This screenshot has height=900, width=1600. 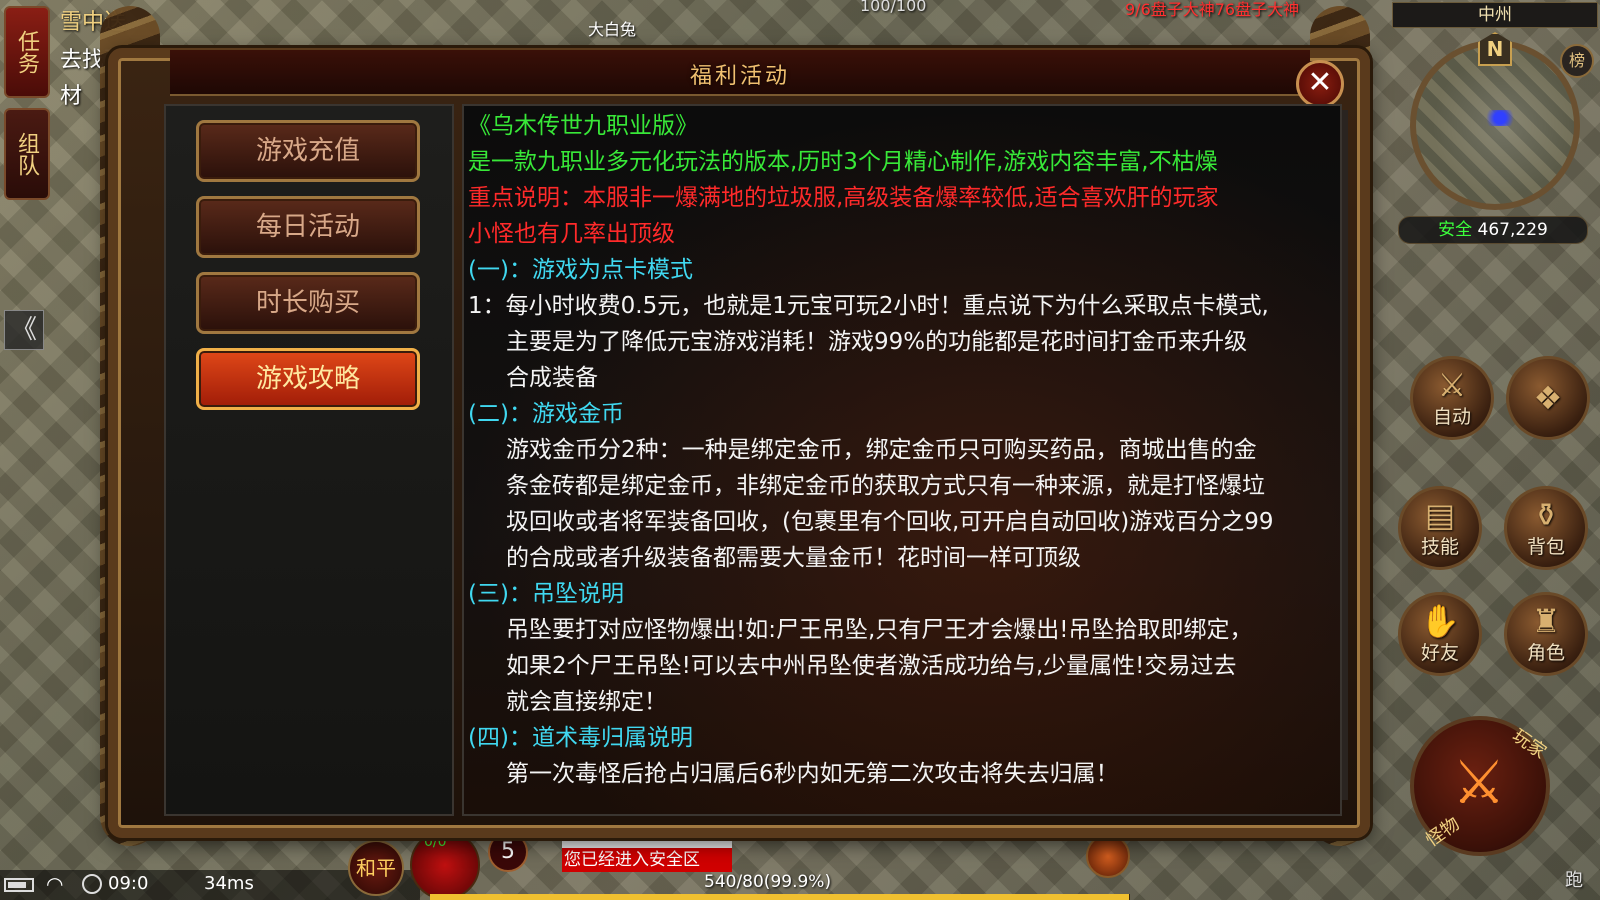 What do you see at coordinates (868, 306) in the screenshot?
I see `guide-line: 1：每小时收费0.5元，也就是1元宝可玩2小时！重点说下为什么采取点卡模式,` at bounding box center [868, 306].